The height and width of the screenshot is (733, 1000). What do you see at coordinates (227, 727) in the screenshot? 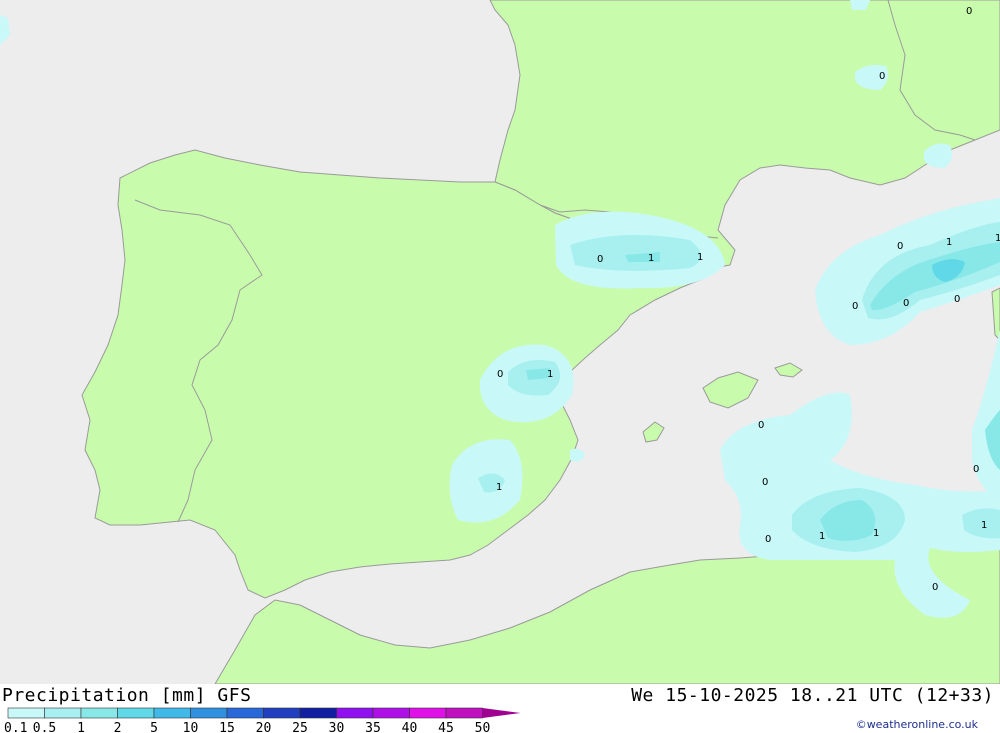
I see `legend-label: 15` at bounding box center [227, 727].